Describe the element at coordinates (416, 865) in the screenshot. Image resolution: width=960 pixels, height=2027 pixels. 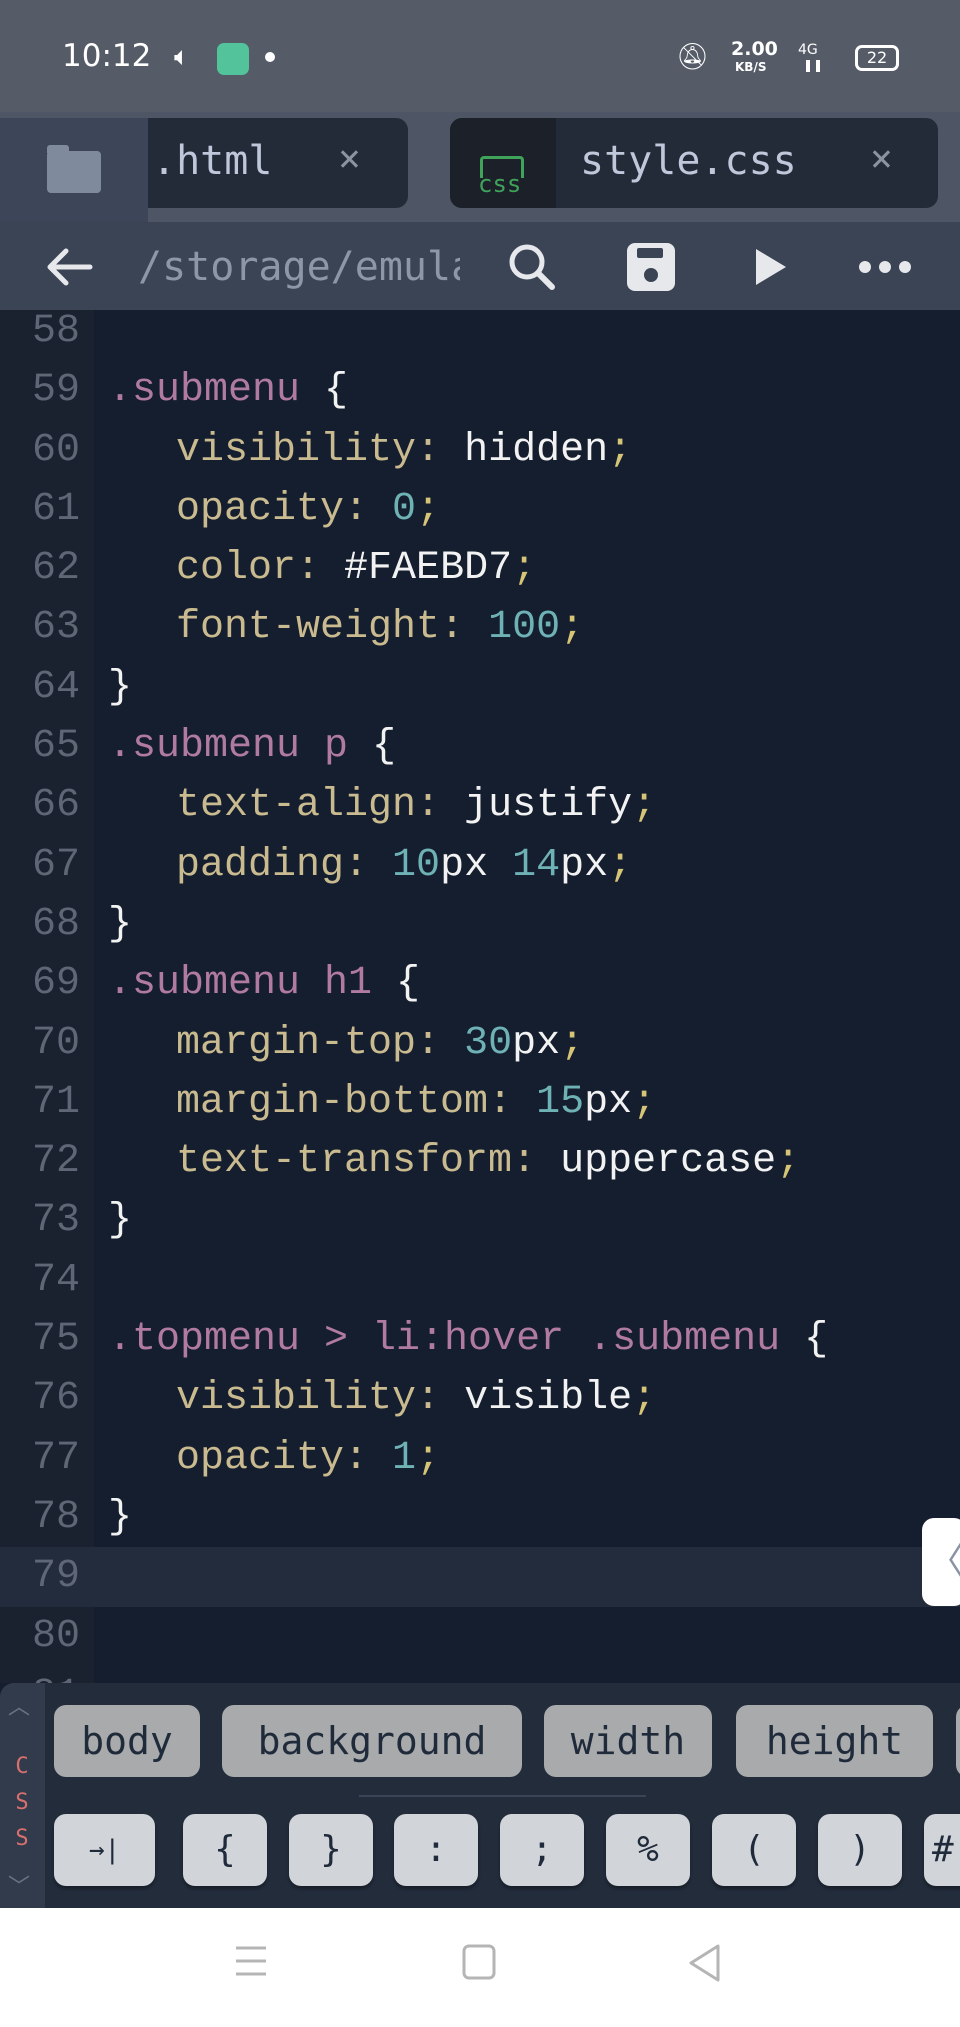
I see `token-num: 10` at that location.